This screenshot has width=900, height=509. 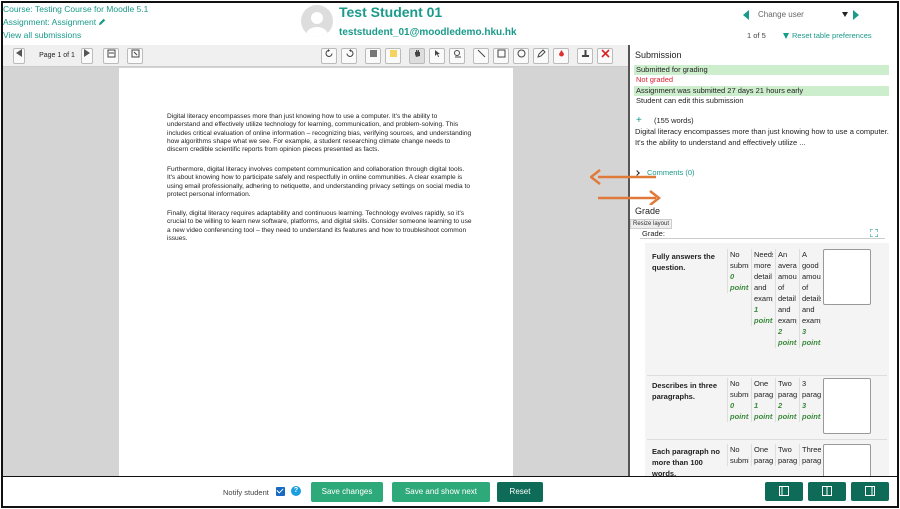 I want to click on comments-expand-icon, so click(x=135, y=53).